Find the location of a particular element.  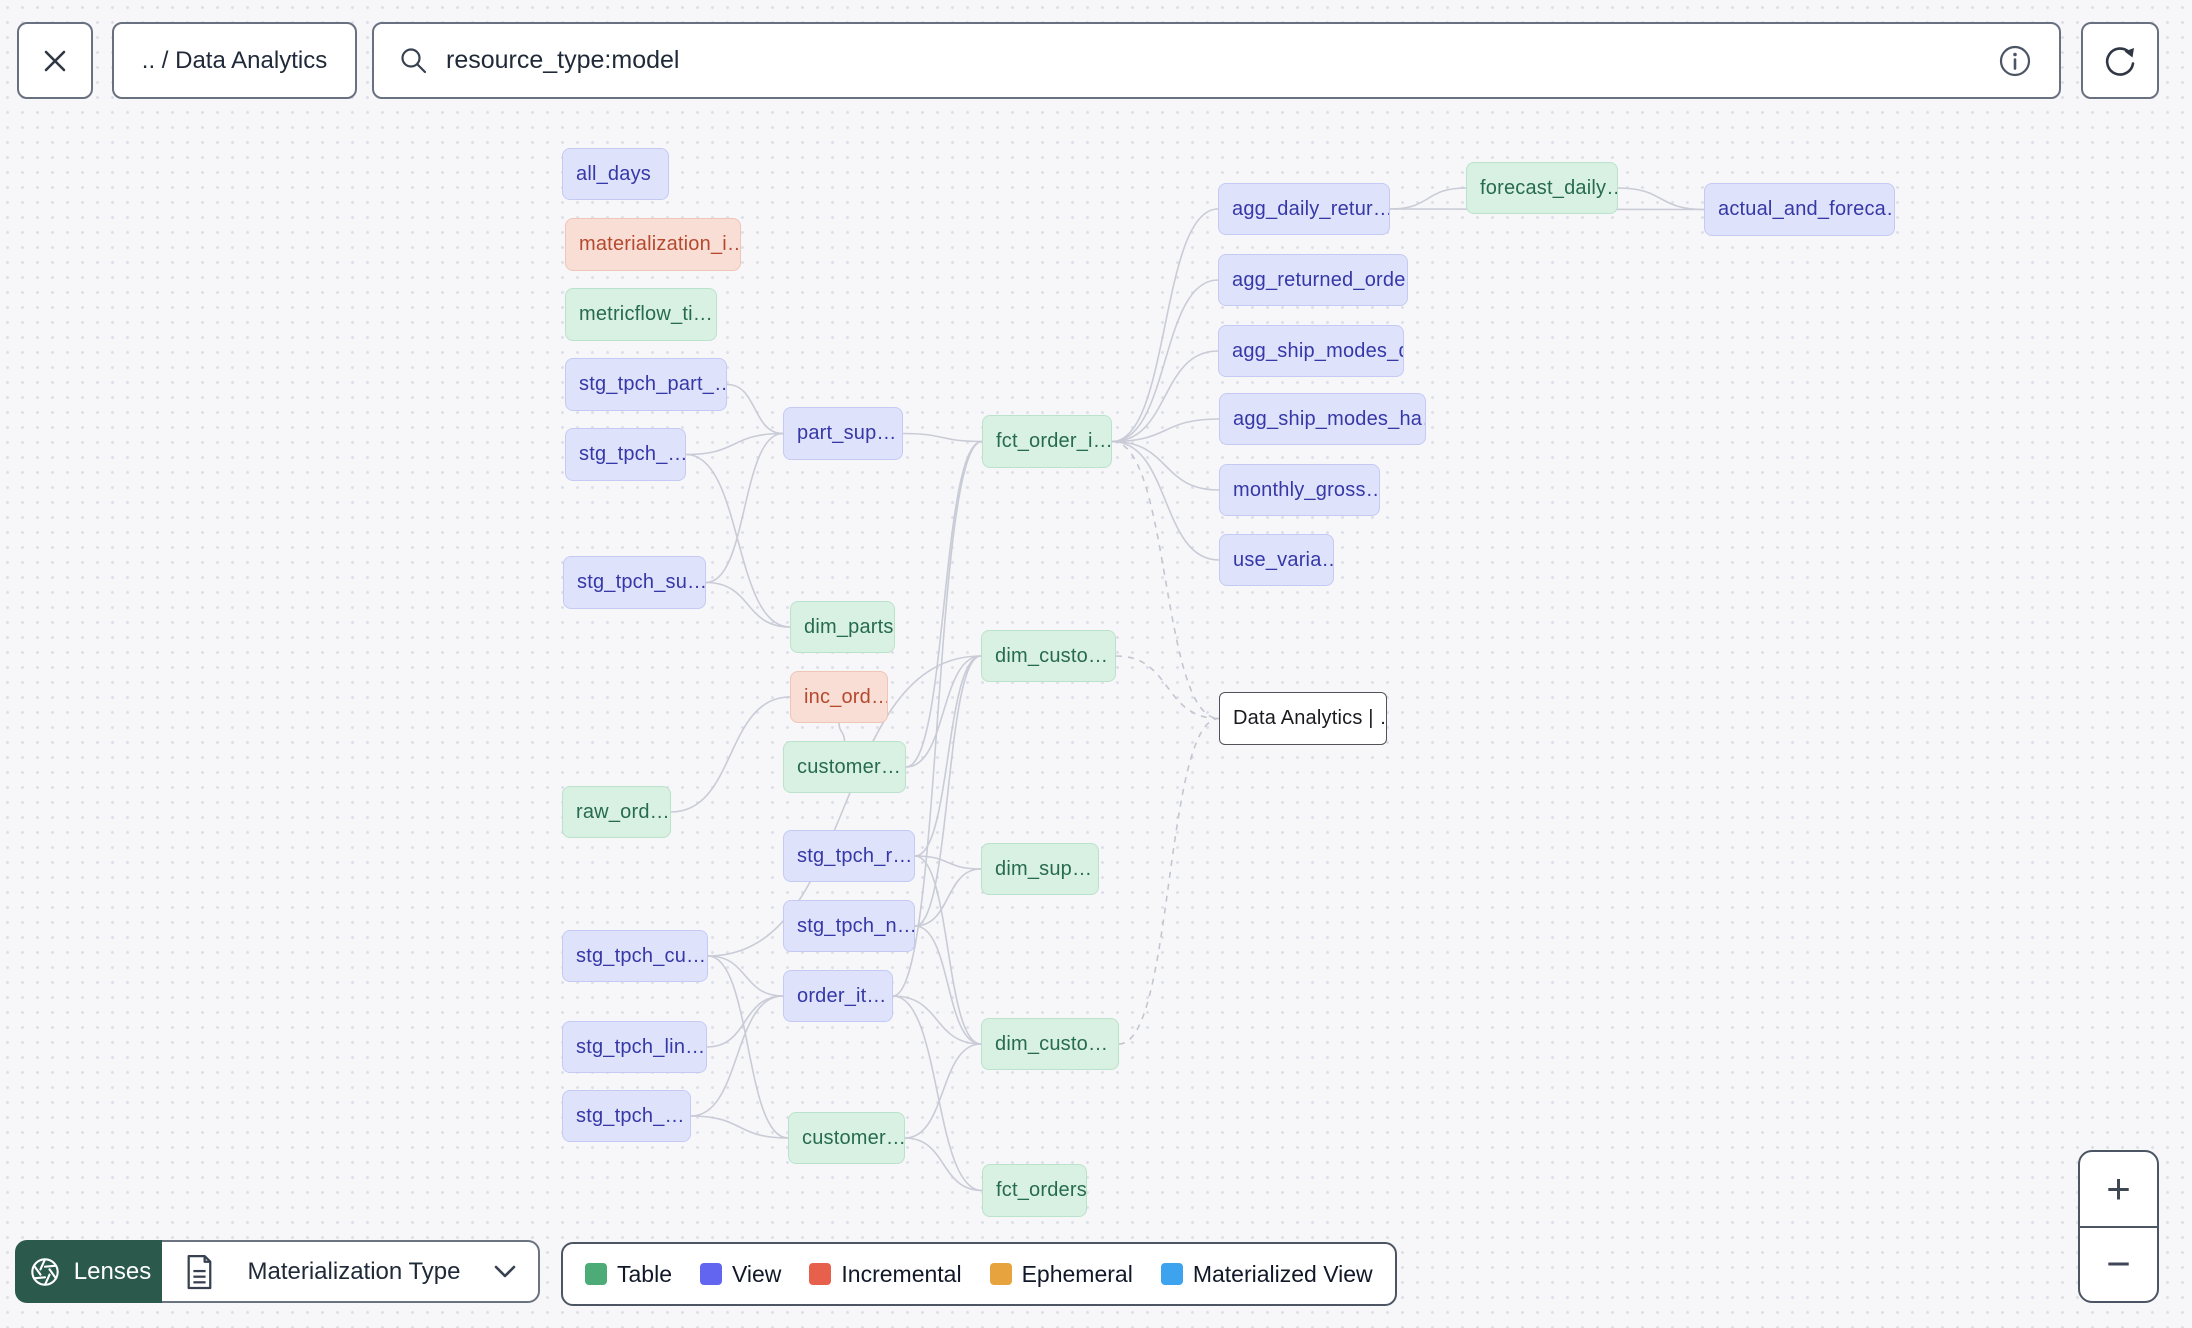

lens-selector: Materialization Type is located at coordinates (351, 1271).